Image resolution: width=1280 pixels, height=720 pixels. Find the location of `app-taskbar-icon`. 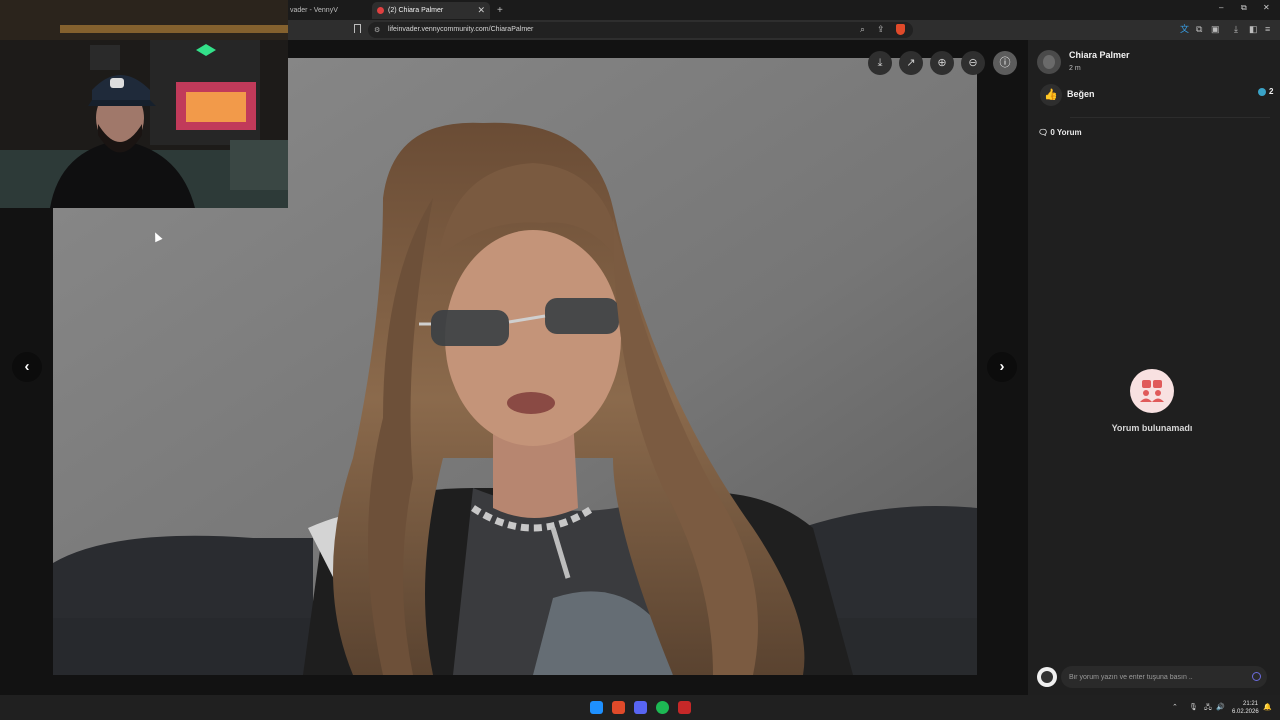

app-taskbar-icon is located at coordinates (684, 707).